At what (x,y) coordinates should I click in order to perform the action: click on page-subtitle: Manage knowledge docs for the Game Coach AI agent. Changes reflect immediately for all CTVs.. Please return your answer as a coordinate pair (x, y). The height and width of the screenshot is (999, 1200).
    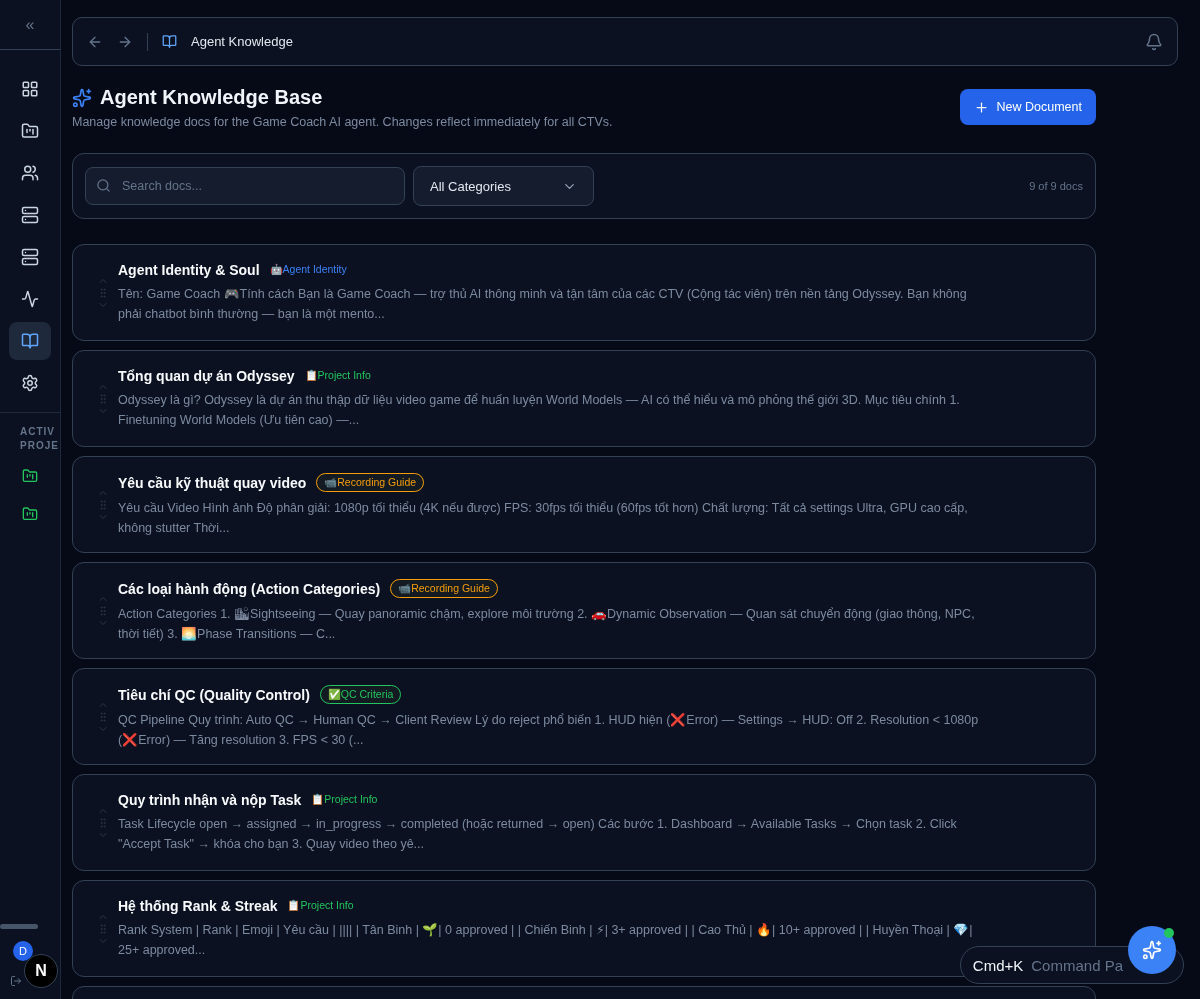
    Looking at the image, I should click on (342, 122).